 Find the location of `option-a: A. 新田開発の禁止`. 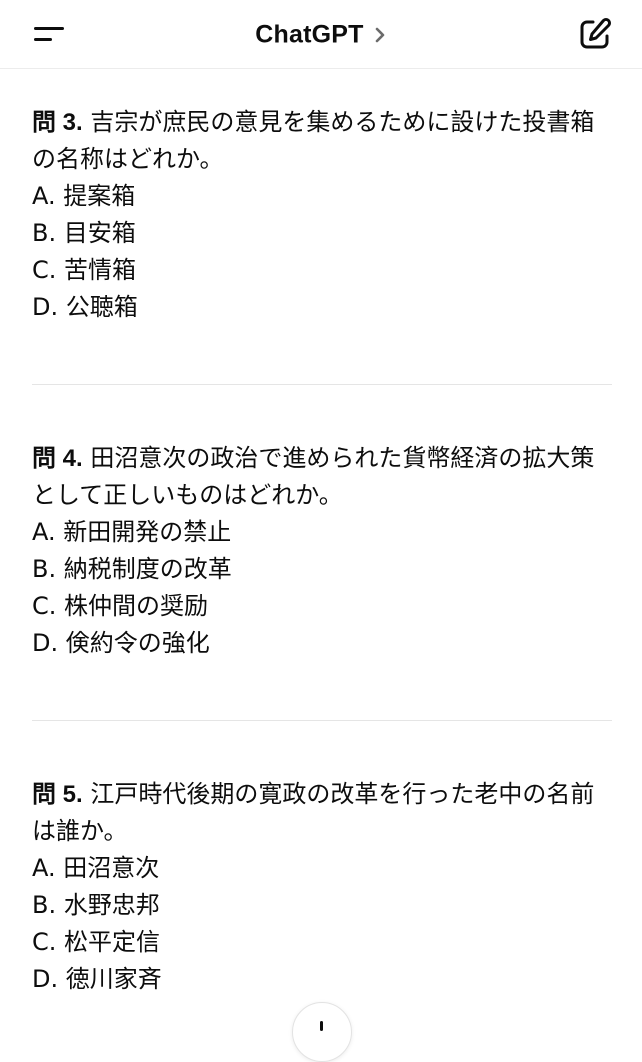

option-a: A. 新田開発の禁止 is located at coordinates (132, 532).